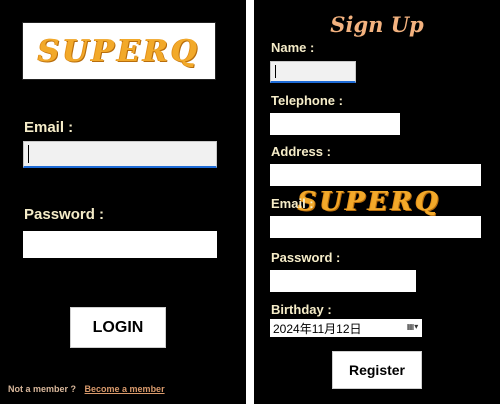 The image size is (500, 404). Describe the element at coordinates (375, 227) in the screenshot. I see `signup-email-input` at that location.